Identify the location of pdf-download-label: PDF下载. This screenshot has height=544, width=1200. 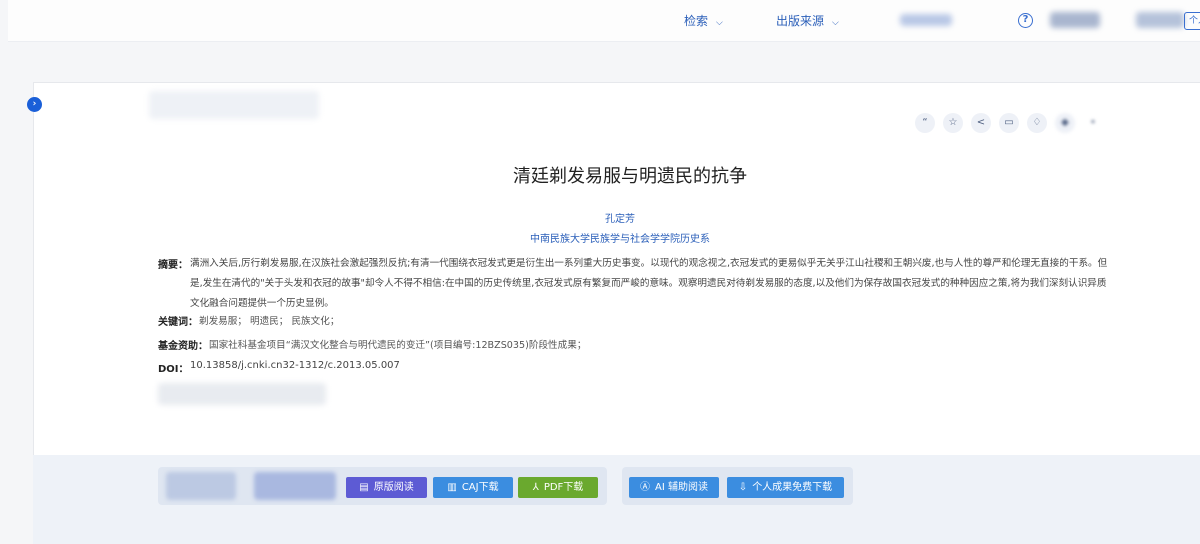
(563, 487).